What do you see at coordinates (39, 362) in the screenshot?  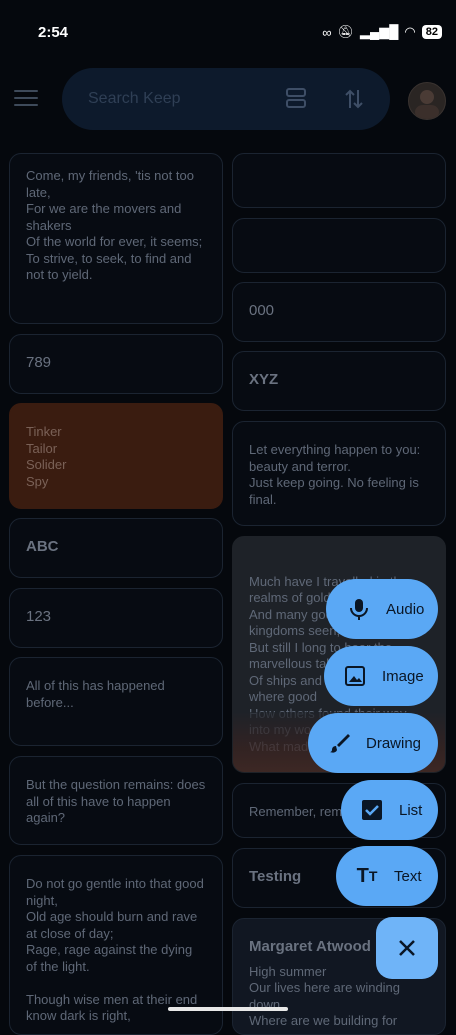 I see `note-text: 789` at bounding box center [39, 362].